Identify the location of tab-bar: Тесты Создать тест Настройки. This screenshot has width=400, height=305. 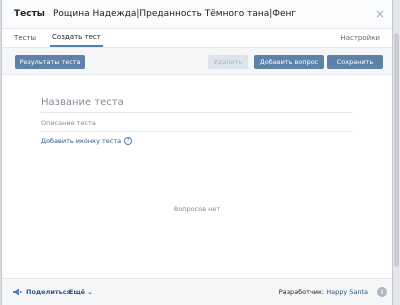
(197, 38).